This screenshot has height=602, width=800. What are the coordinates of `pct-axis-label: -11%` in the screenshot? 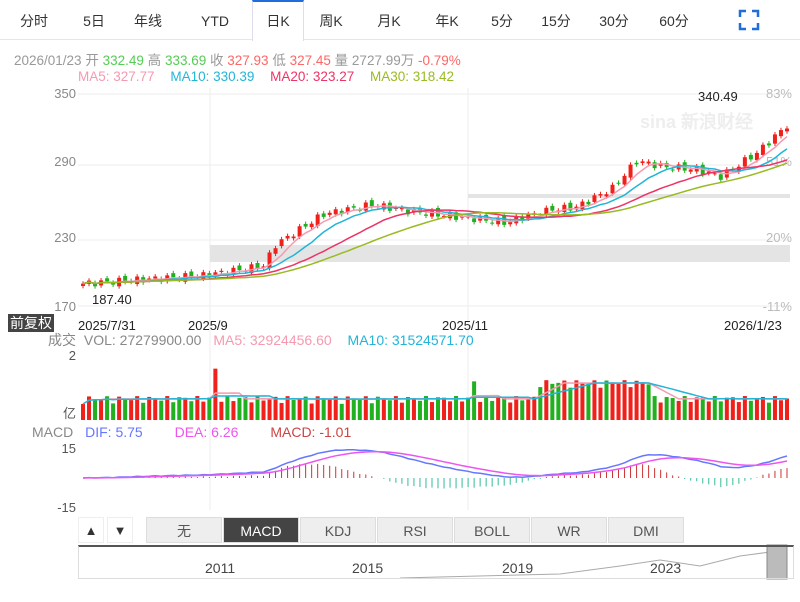 It's located at (778, 306).